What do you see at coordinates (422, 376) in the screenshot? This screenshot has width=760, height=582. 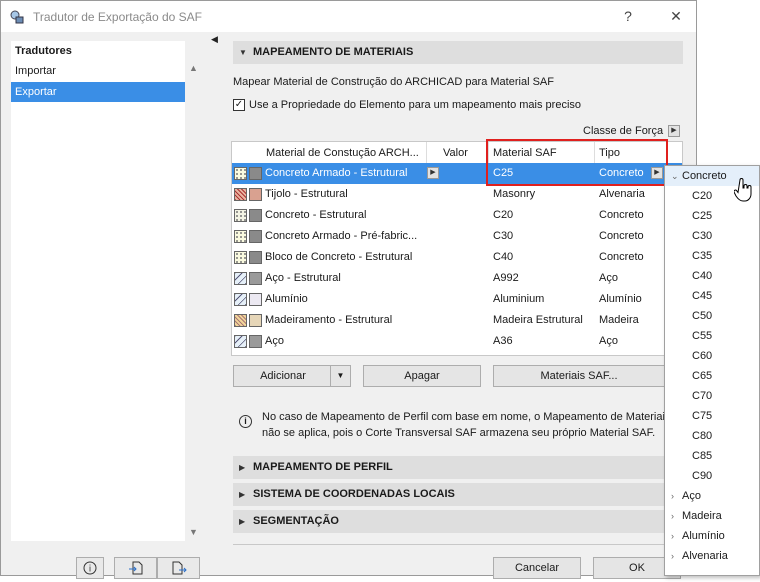 I see `delete-button: Apagar` at bounding box center [422, 376].